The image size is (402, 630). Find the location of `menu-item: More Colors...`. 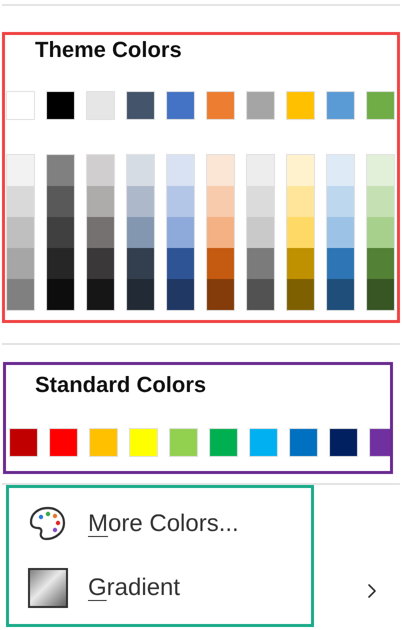

menu-item: More Colors... is located at coordinates (160, 524).